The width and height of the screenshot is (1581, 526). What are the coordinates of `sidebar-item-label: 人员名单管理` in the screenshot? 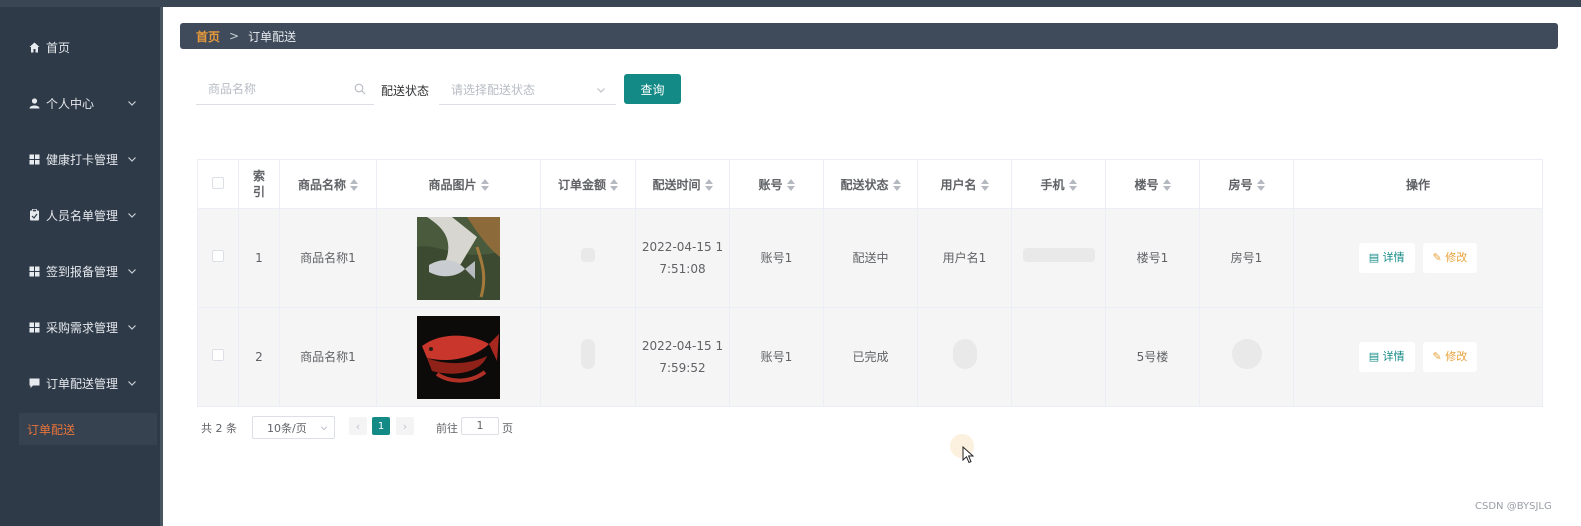 It's located at (82, 215).